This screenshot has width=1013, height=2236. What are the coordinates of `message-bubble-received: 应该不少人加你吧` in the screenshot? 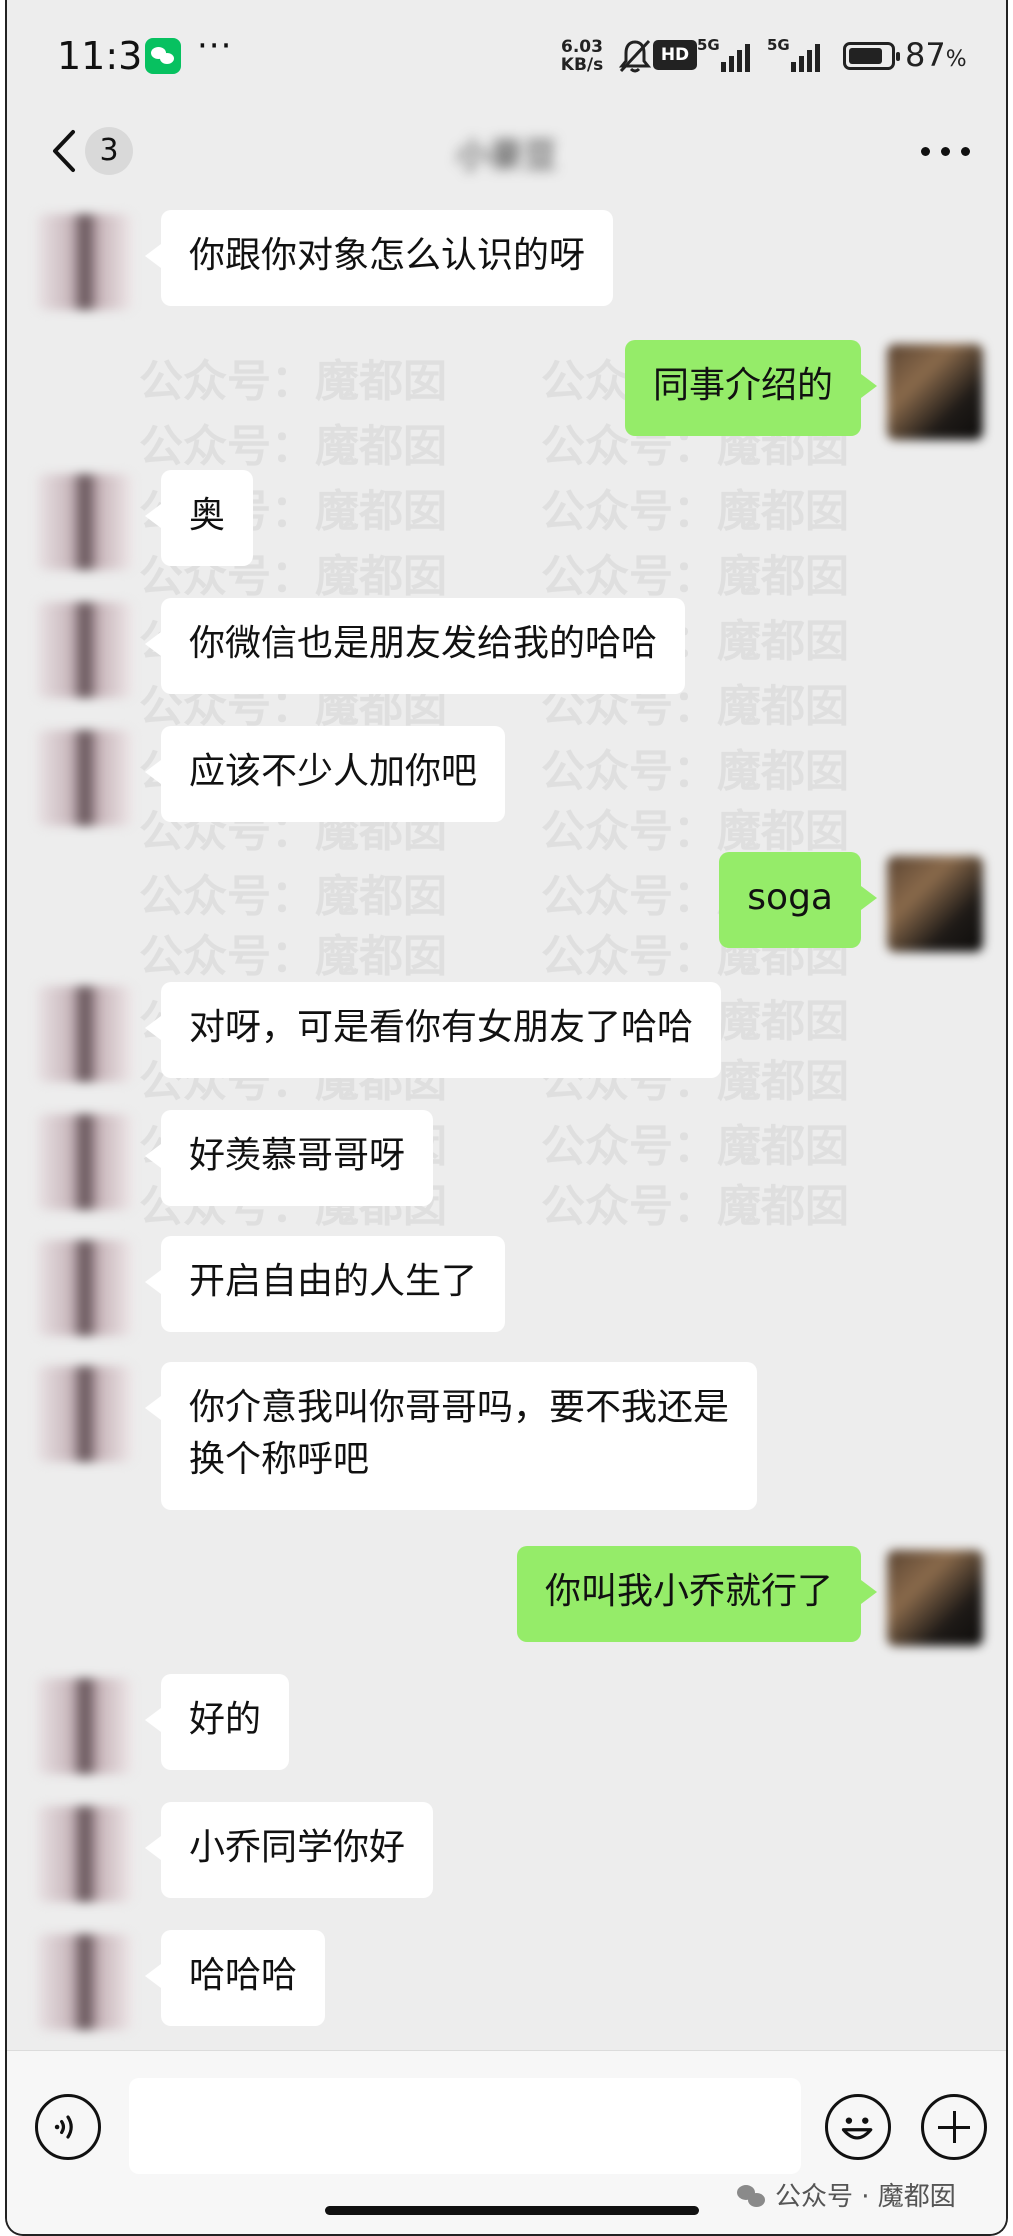 It's located at (325, 774).